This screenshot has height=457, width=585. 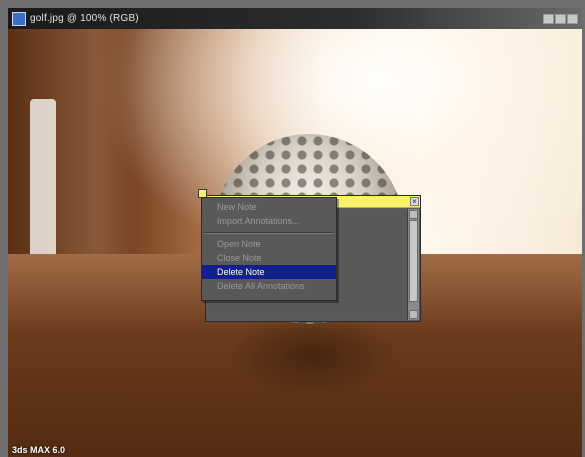 What do you see at coordinates (269, 233) in the screenshot?
I see `menu-separator` at bounding box center [269, 233].